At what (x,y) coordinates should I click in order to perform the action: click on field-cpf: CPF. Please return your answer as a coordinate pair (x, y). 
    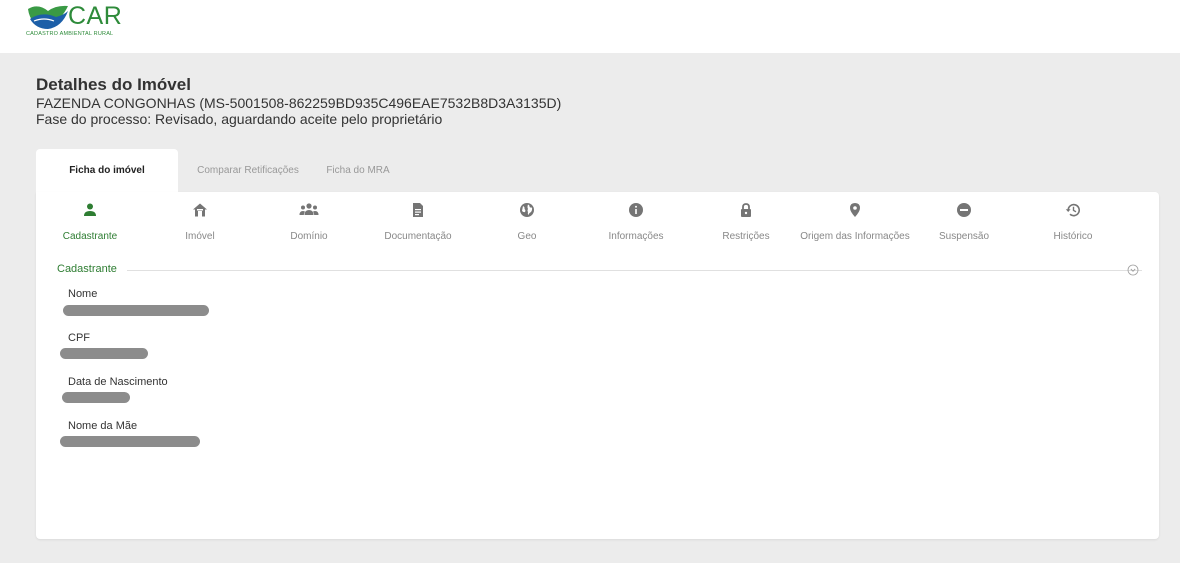
    Looking at the image, I should click on (79, 338).